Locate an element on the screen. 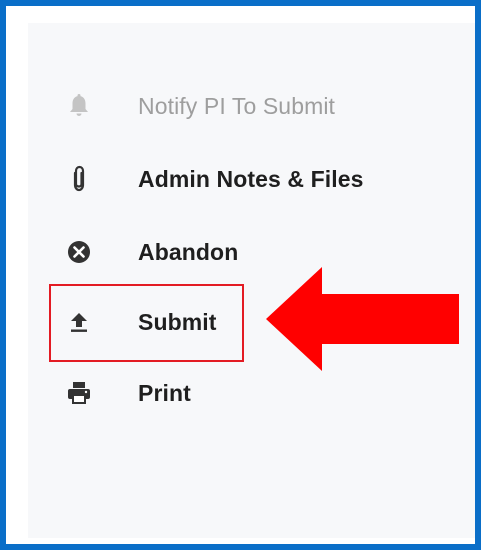 This screenshot has height=550, width=481. menu-item-abandon: Abandon is located at coordinates (152, 252).